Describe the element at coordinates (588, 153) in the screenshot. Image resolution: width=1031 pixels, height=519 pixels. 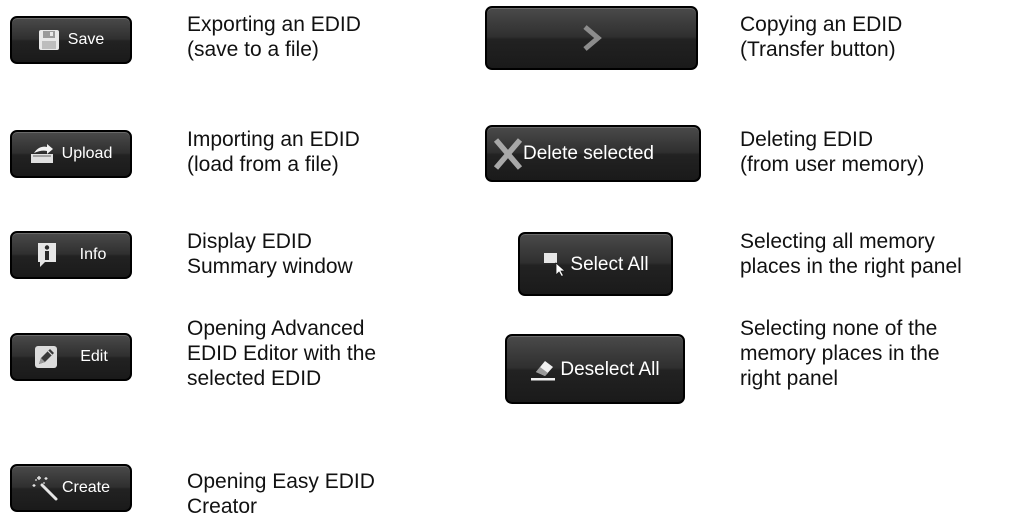
I see `delete-selected-button-label: Delete selected` at that location.